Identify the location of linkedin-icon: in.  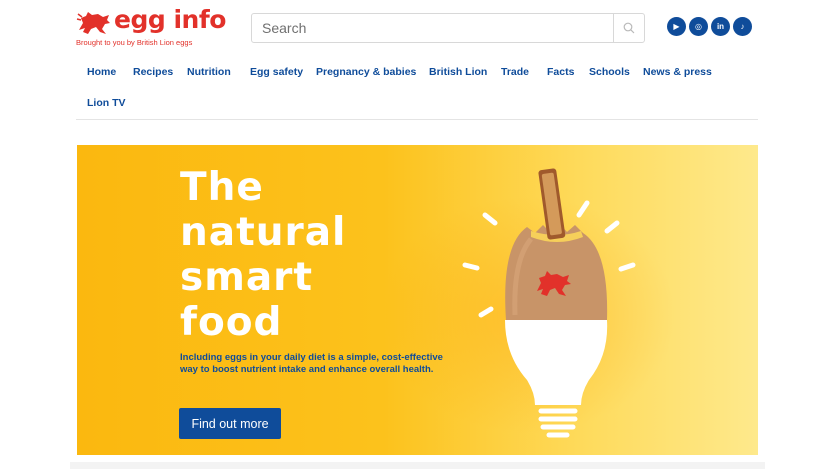
(720, 26).